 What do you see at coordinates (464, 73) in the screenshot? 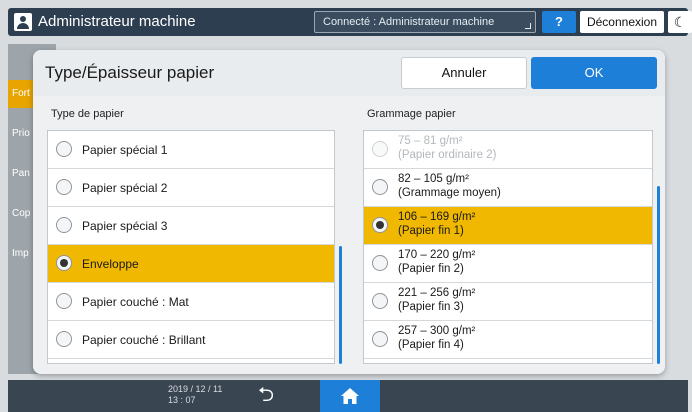
I see `cancel-button: Annuler` at bounding box center [464, 73].